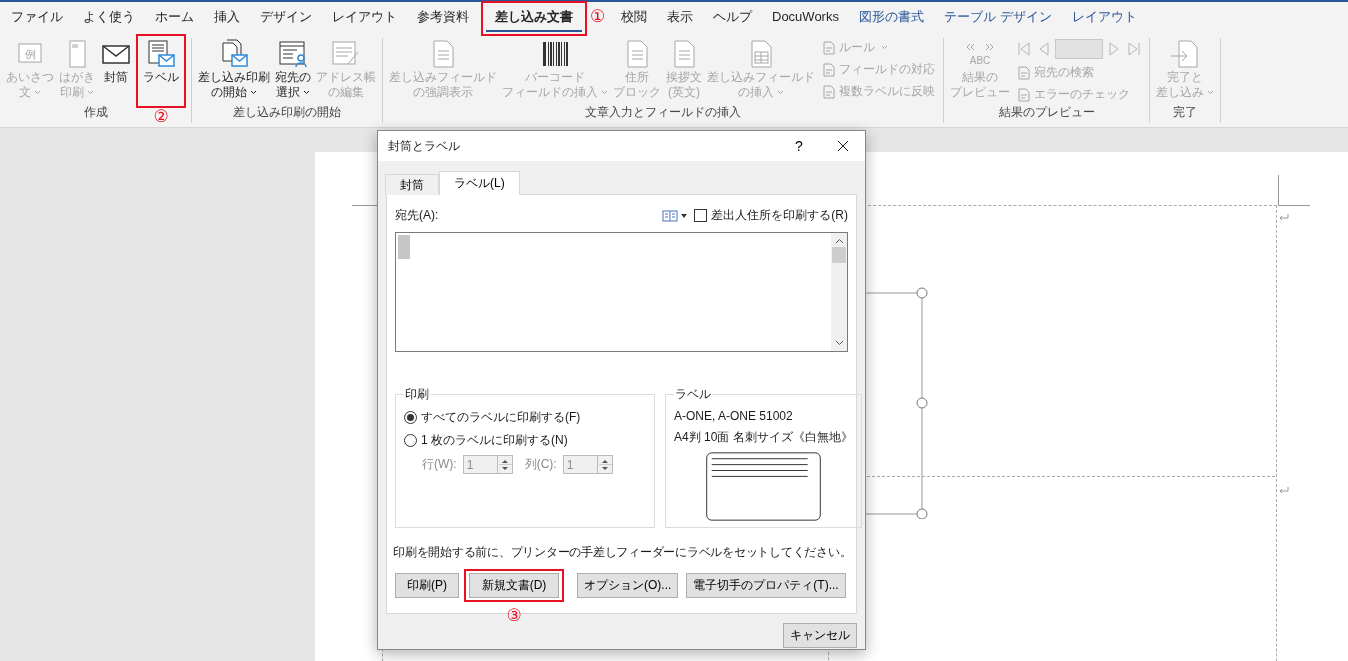 Image resolution: width=1348 pixels, height=661 pixels. What do you see at coordinates (417, 215) in the screenshot?
I see `address-label: 宛先(A):` at bounding box center [417, 215].